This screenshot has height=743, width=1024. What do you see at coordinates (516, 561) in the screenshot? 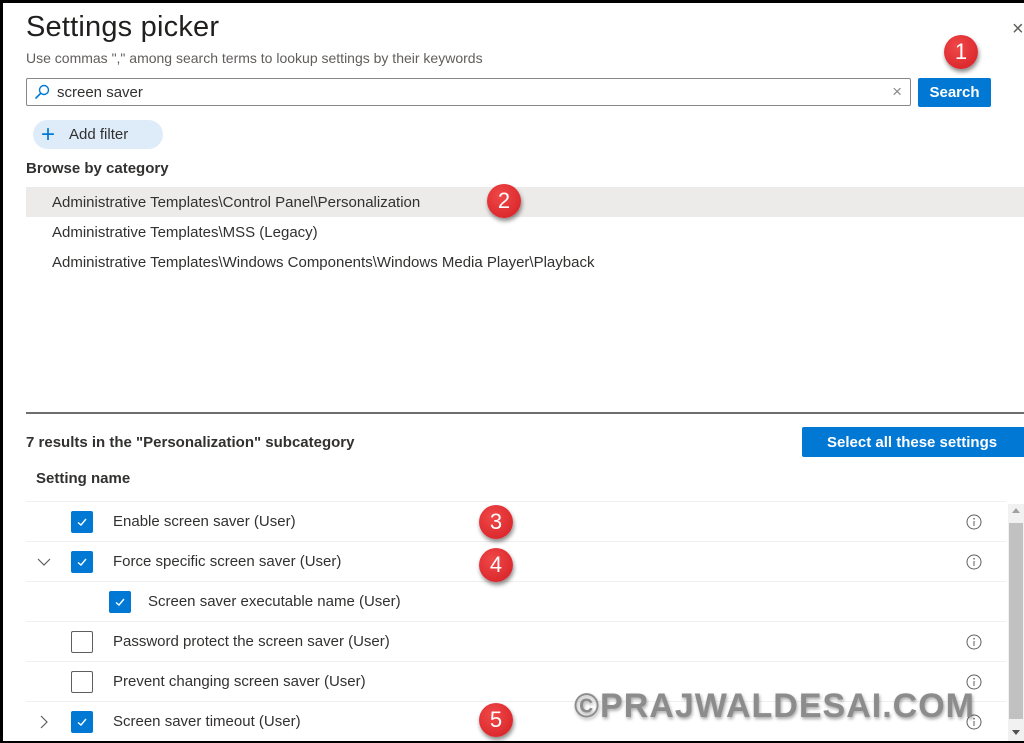
I see `table-row: Force specific screen saver (User)` at bounding box center [516, 561].